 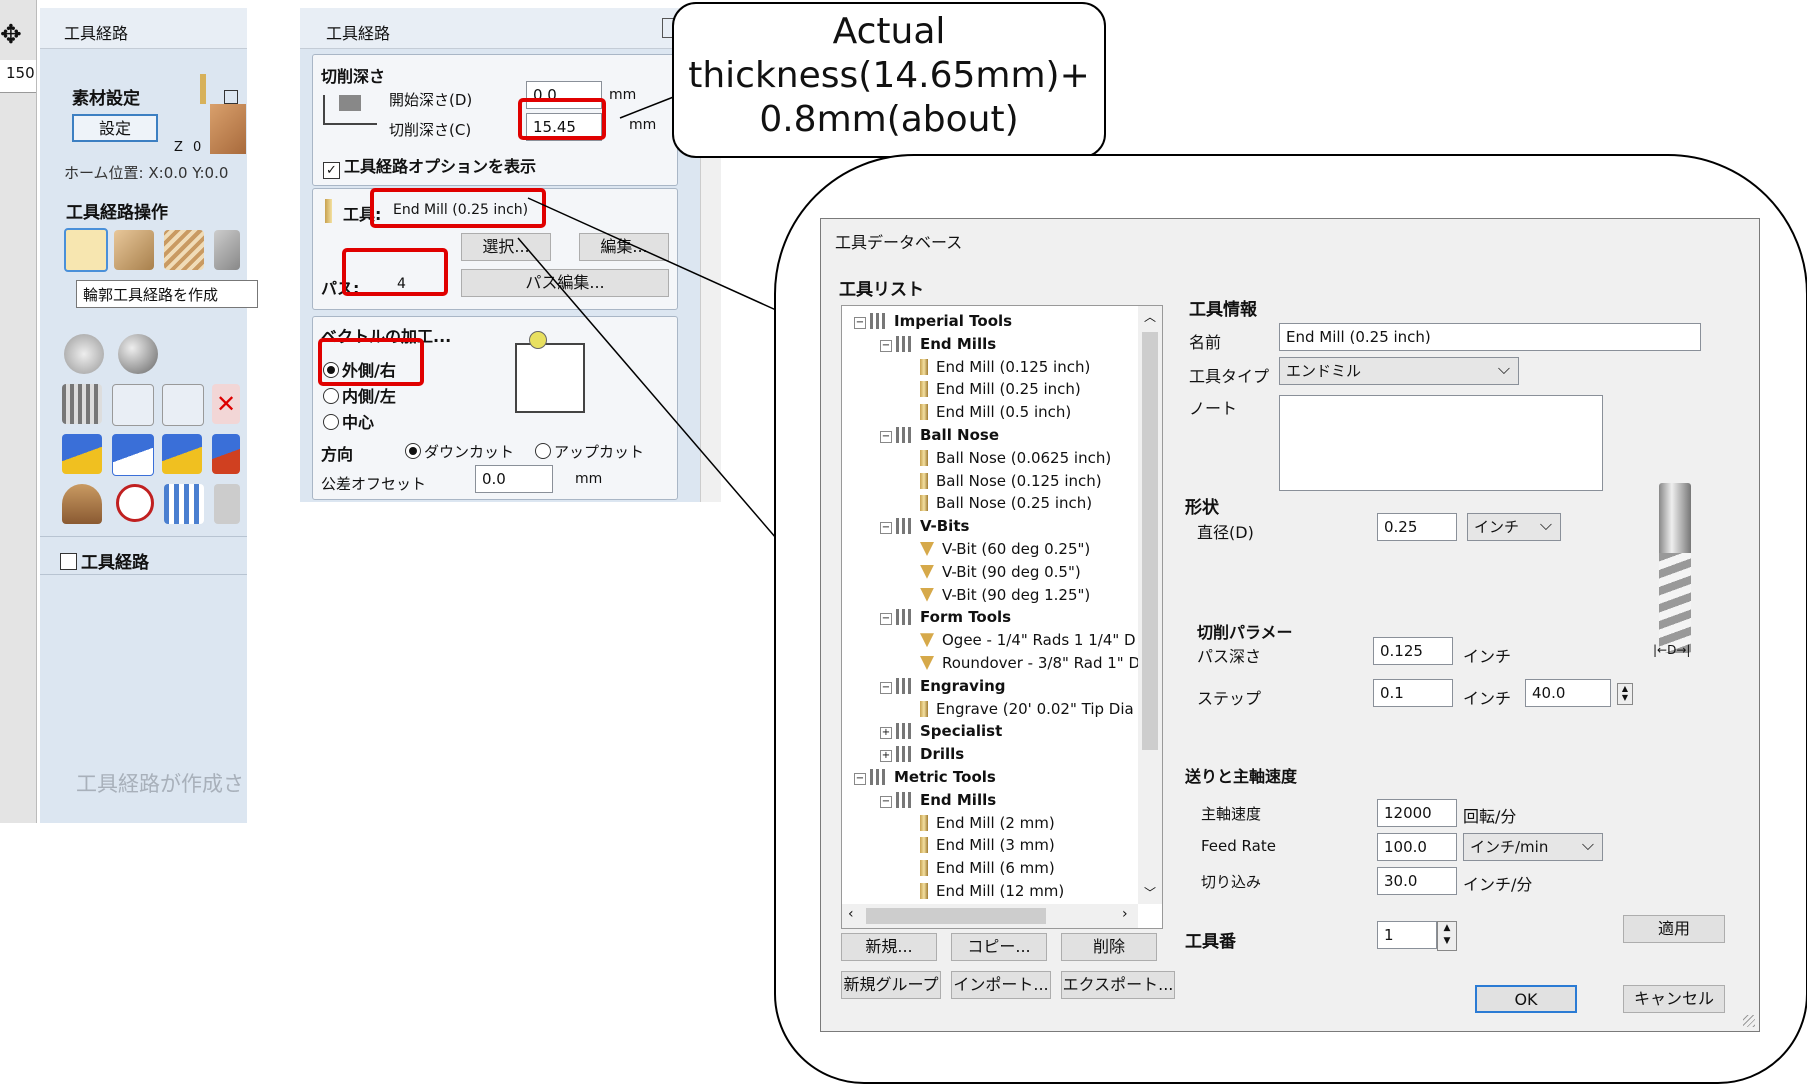 I want to click on plunge-input: 30.0, so click(x=1417, y=881).